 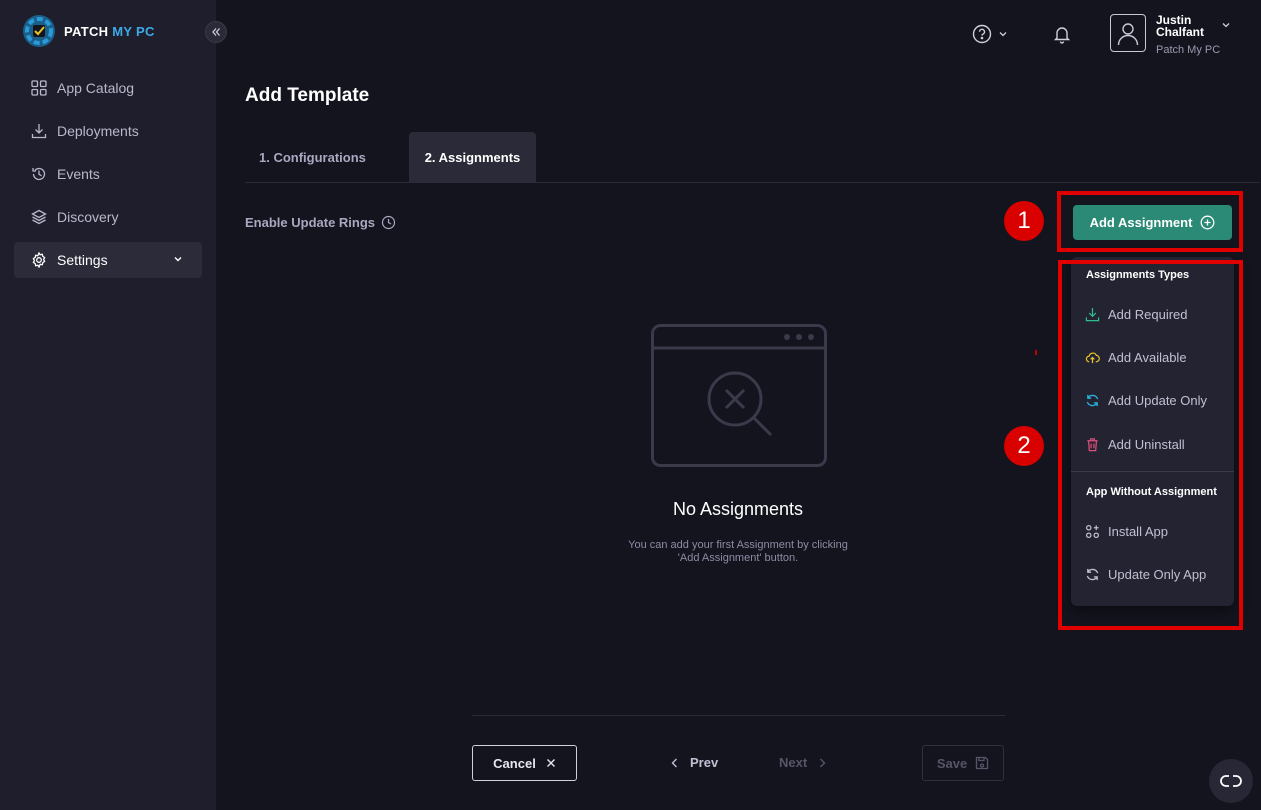 I want to click on sidebar-item-label: Deployments, so click(x=98, y=131).